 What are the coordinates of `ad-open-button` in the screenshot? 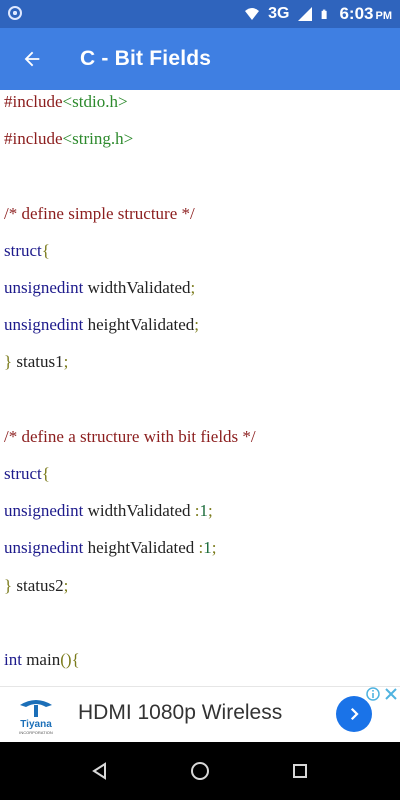 It's located at (354, 714).